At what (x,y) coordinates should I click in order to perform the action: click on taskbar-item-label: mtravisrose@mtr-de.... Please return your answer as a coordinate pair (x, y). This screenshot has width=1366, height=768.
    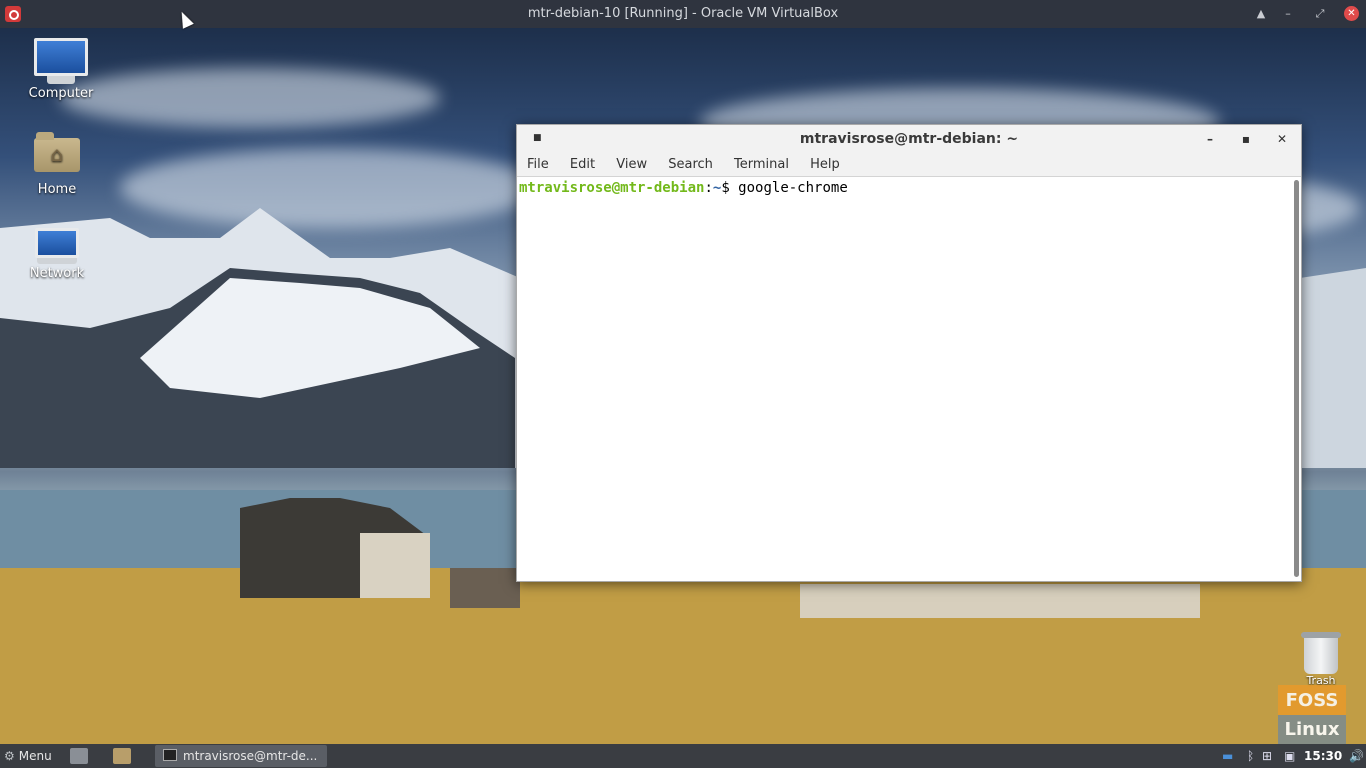
    Looking at the image, I should click on (250, 756).